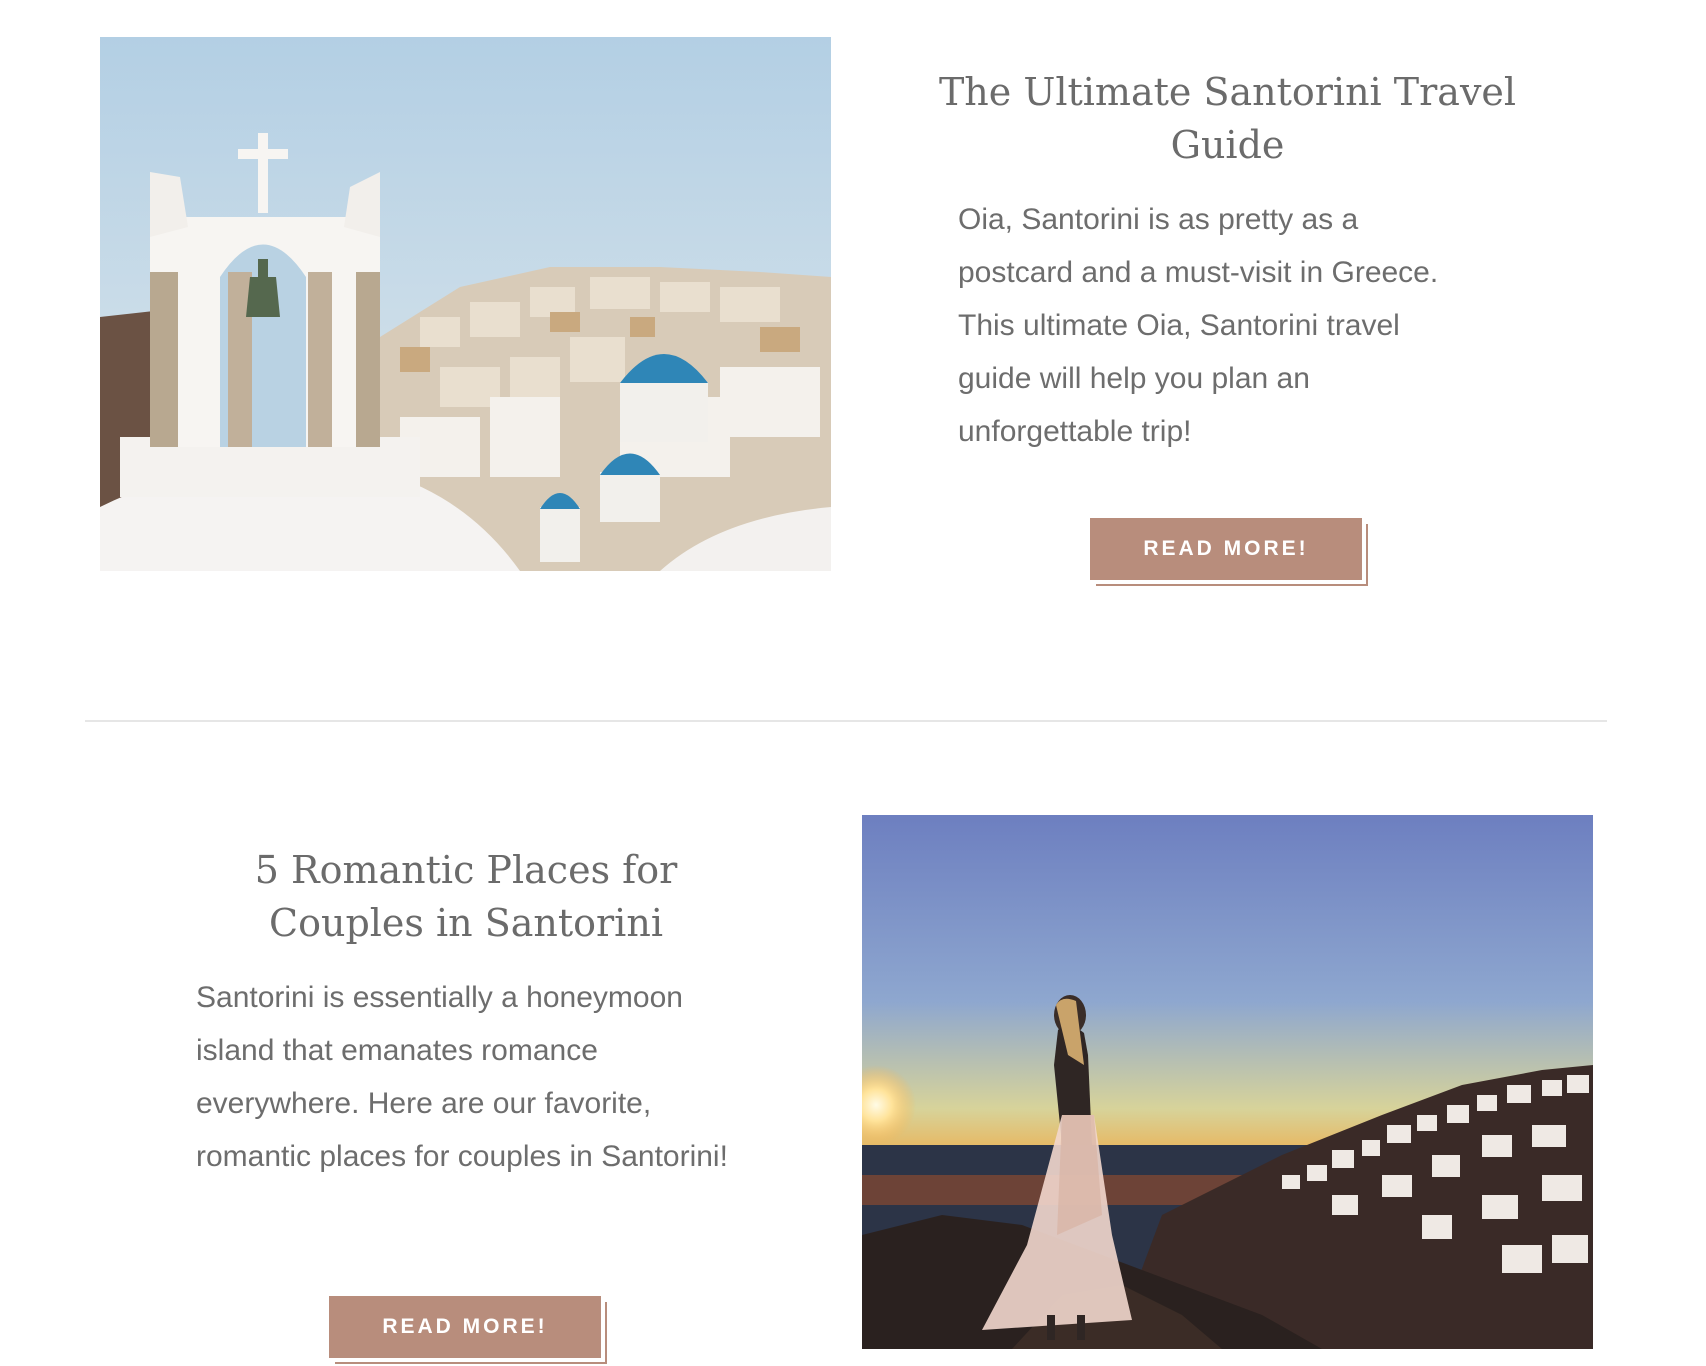  What do you see at coordinates (846, 721) in the screenshot?
I see `post-divider` at bounding box center [846, 721].